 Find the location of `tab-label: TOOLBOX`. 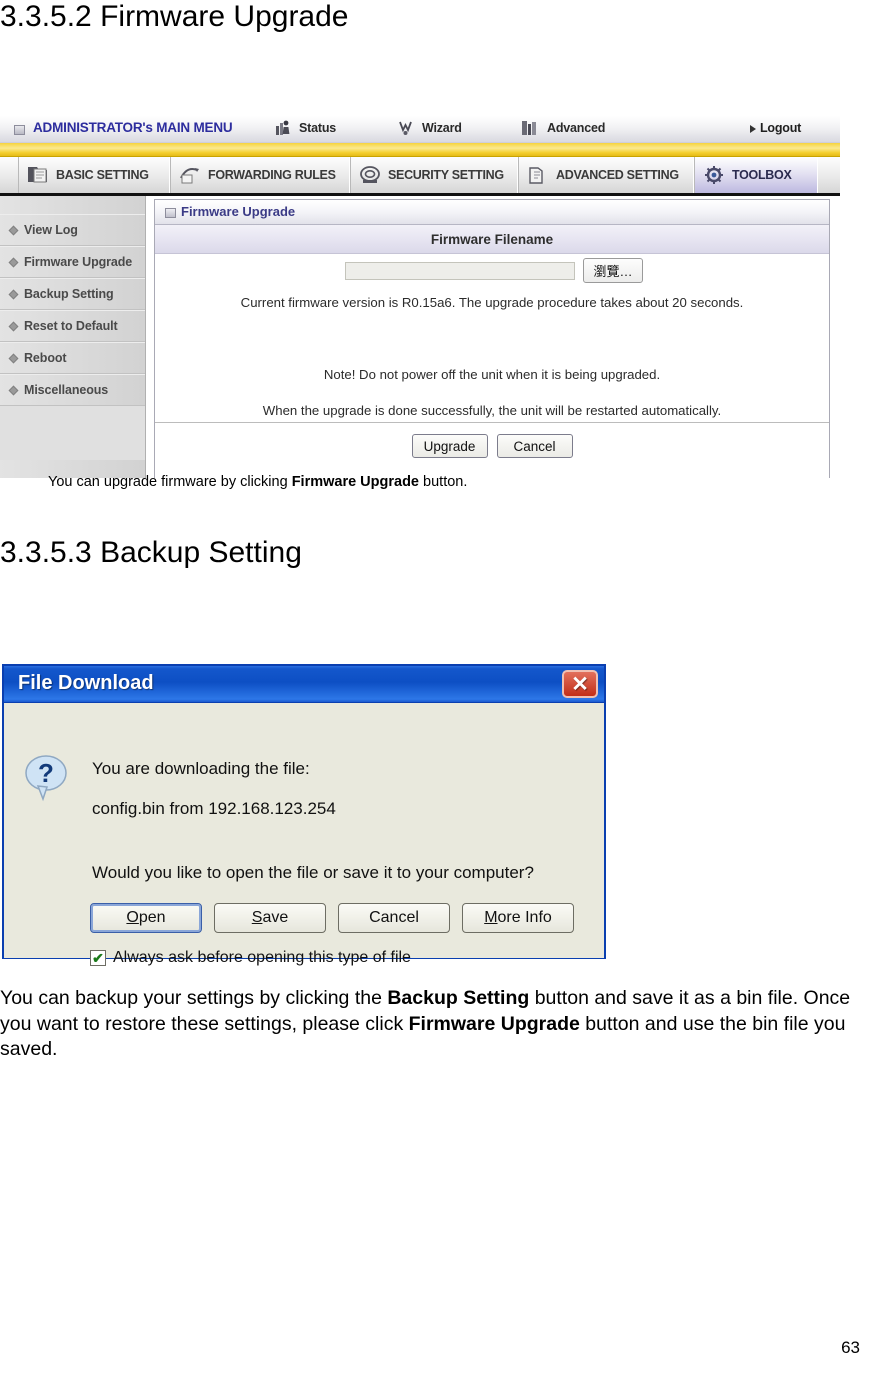

tab-label: TOOLBOX is located at coordinates (762, 175).